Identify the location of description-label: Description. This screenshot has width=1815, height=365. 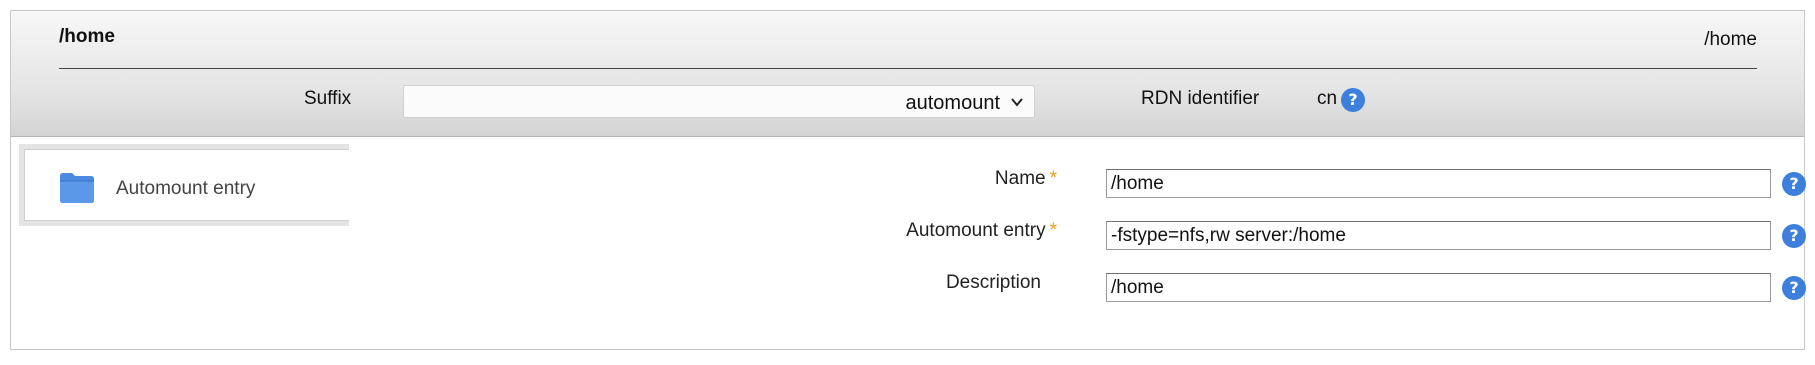
(993, 282).